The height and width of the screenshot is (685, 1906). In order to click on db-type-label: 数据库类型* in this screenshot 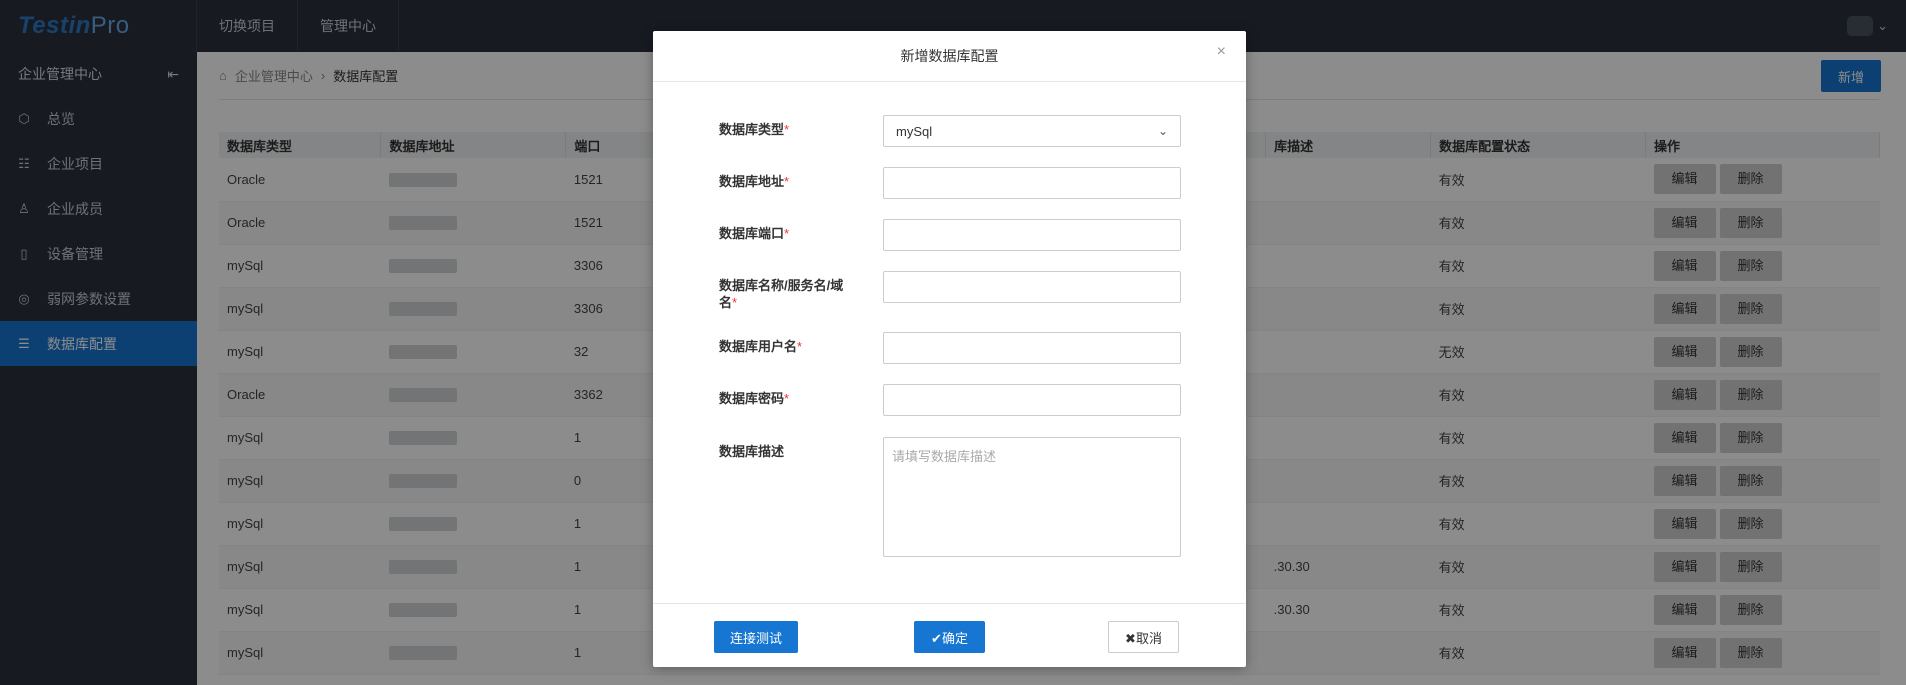, I will do `click(789, 129)`.